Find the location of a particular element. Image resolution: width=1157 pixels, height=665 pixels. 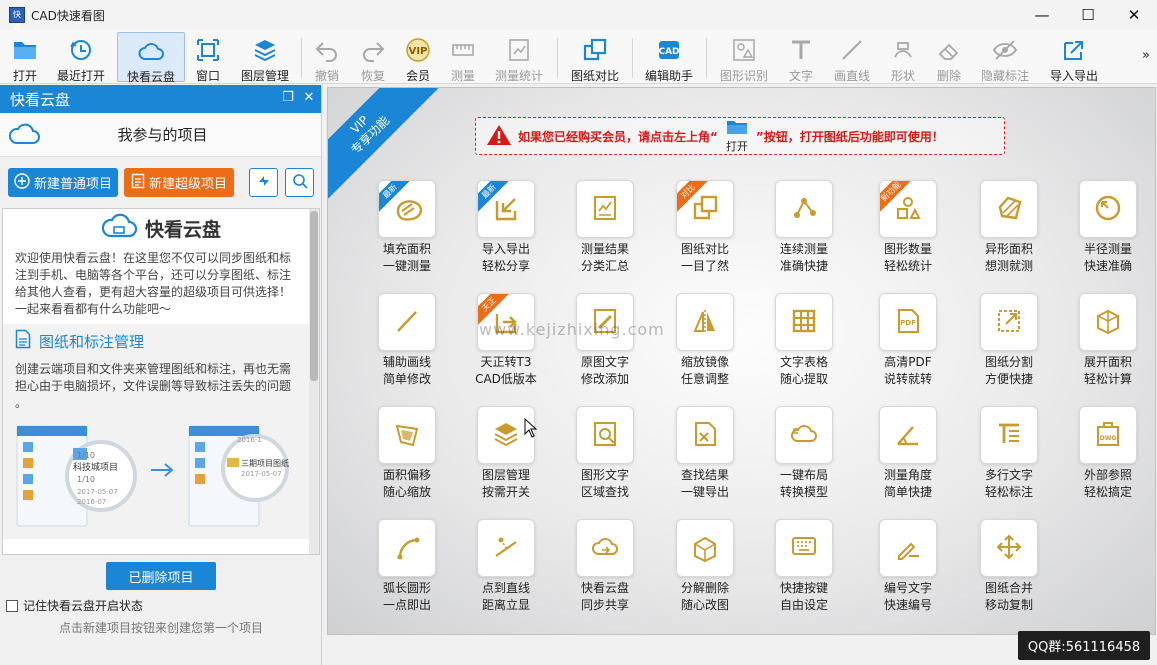

feature-tile: 缩放镜像 任意调整 is located at coordinates (705, 348).